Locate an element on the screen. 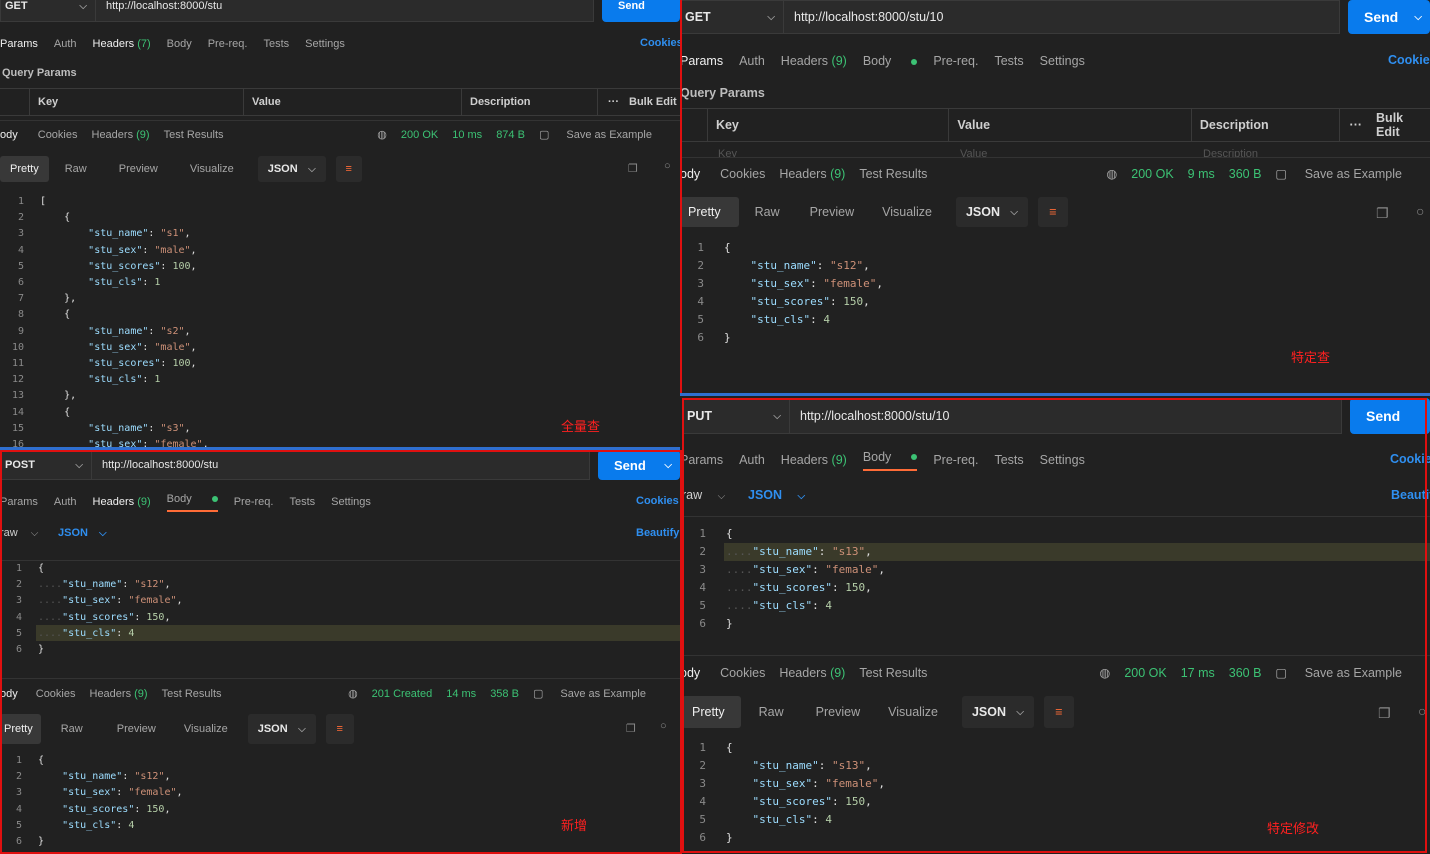 This screenshot has height=854, width=1430. tab-headers: Headers (7) is located at coordinates (122, 44).